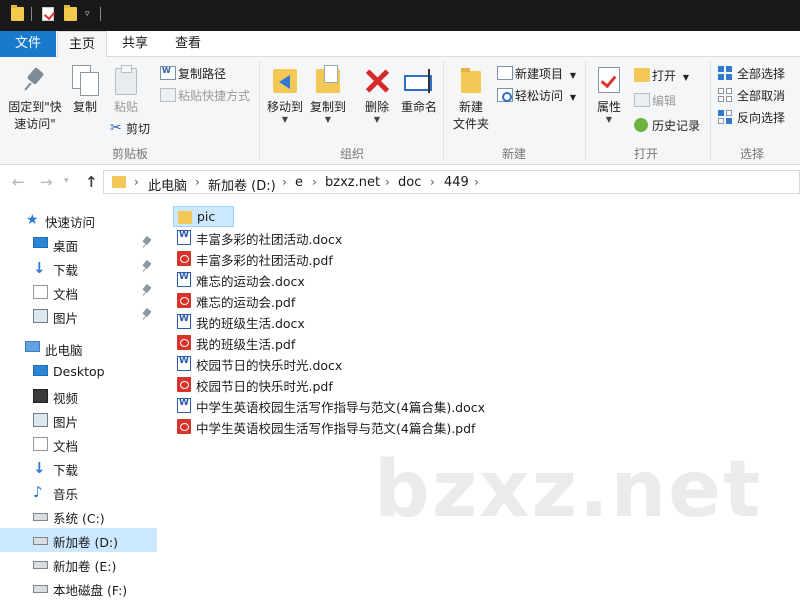 This screenshot has height=600, width=800. I want to click on open-button: 打开 ▼, so click(661, 75).